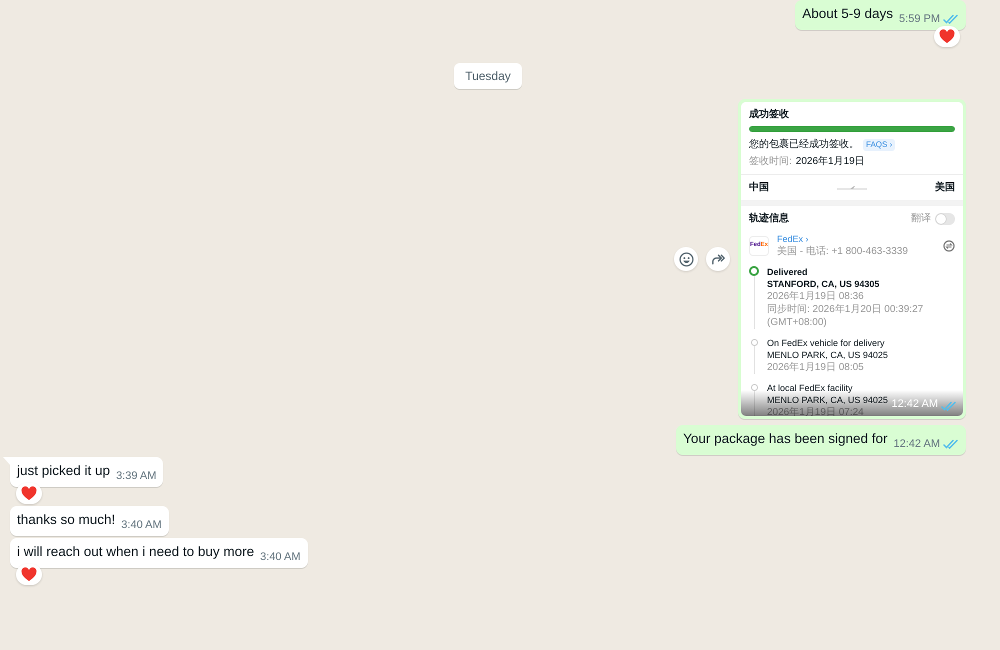 Image resolution: width=1000 pixels, height=650 pixels. I want to click on message-text: i will reach out when i need to buy more, so click(135, 551).